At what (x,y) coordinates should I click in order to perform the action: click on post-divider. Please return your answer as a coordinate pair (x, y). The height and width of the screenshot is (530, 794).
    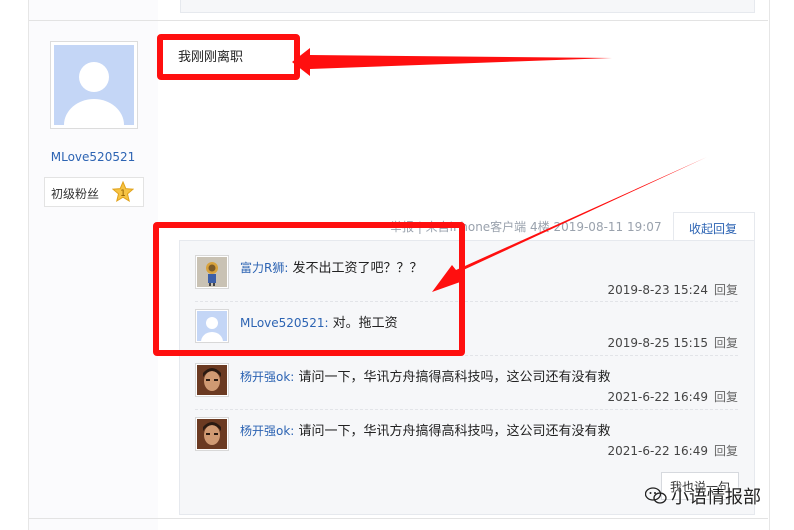
    Looking at the image, I should click on (398, 20).